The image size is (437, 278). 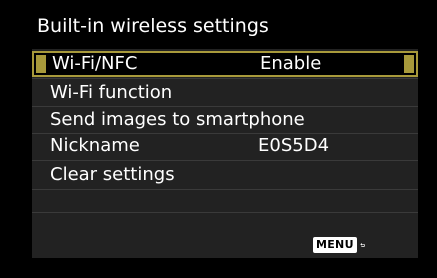 What do you see at coordinates (95, 63) in the screenshot?
I see `menu-item-label: Wi-Fi/NFC` at bounding box center [95, 63].